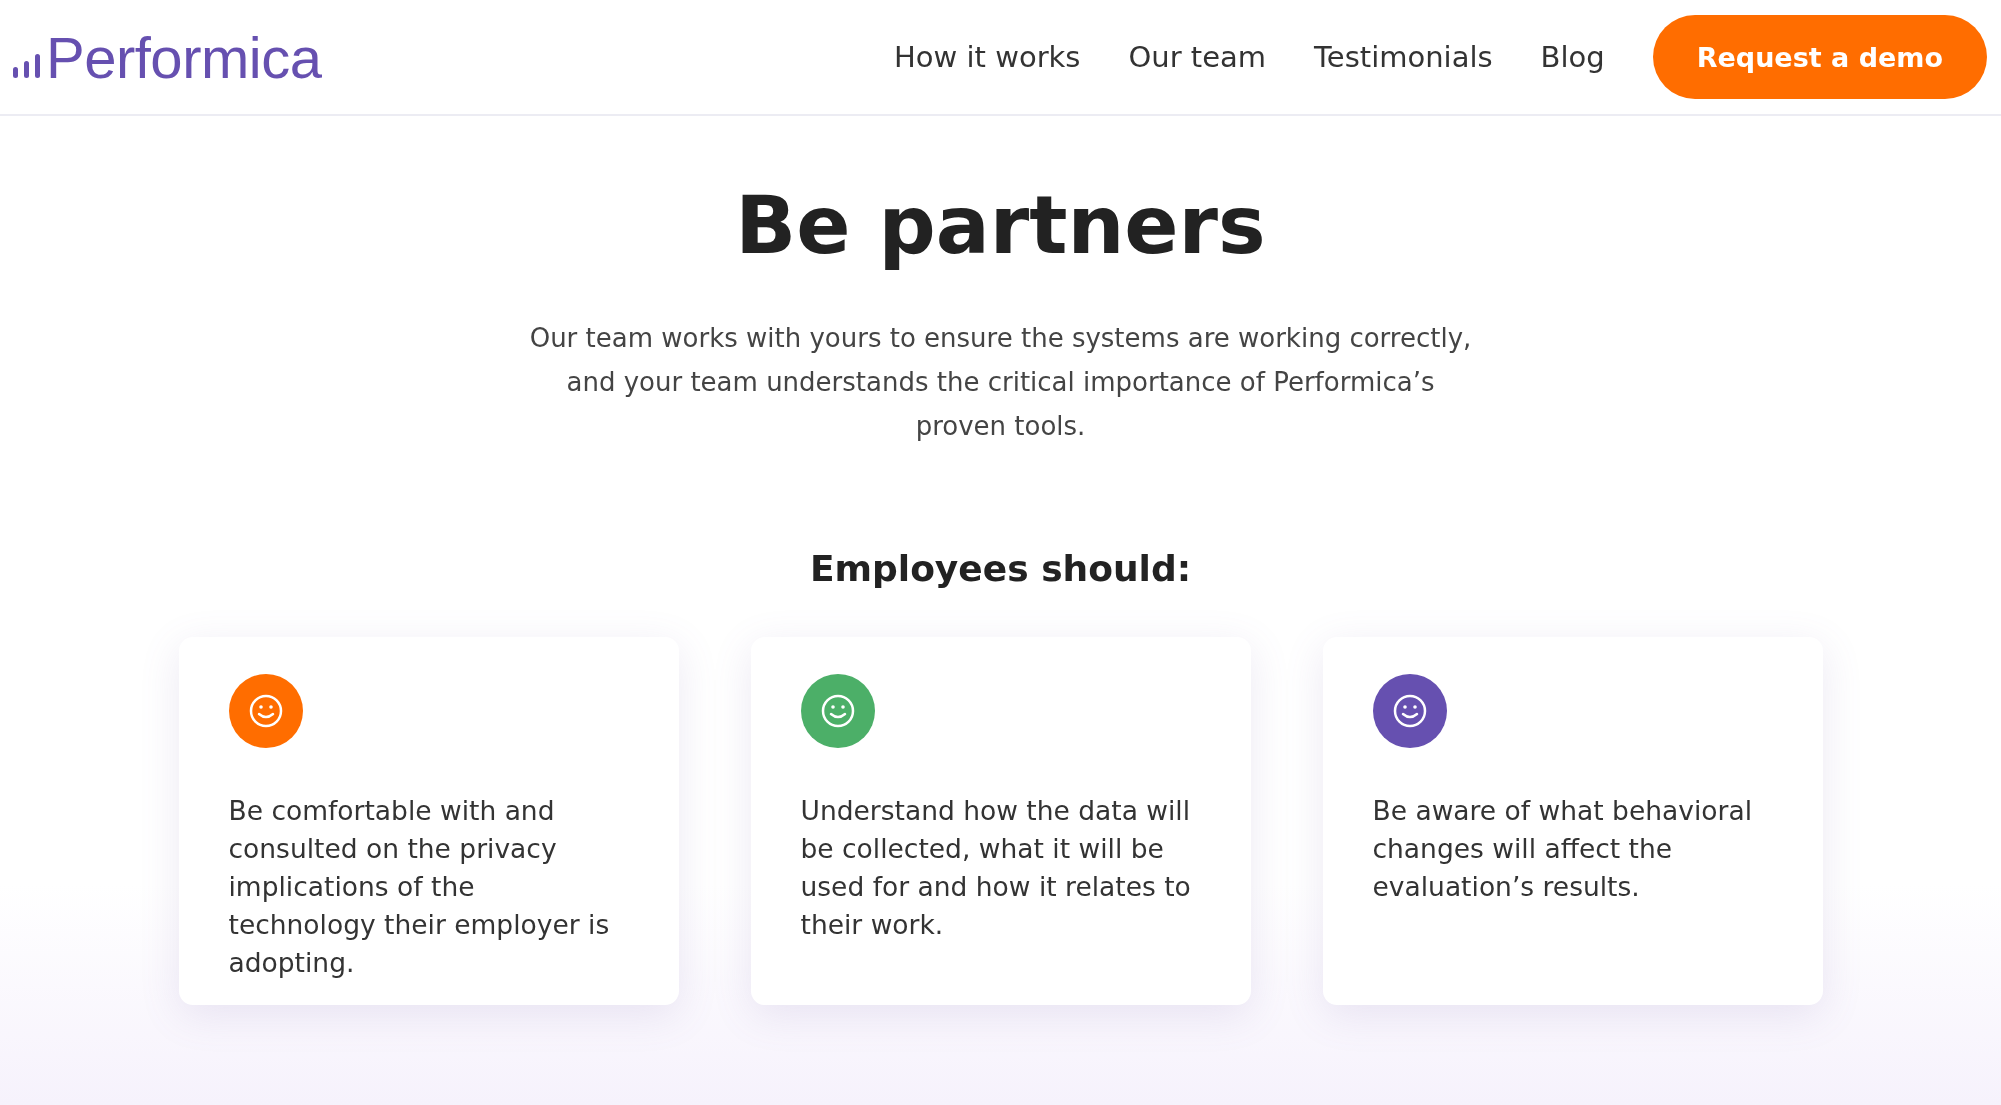 The image size is (2001, 1105). I want to click on card-text: Understand how the data will be collected, what it will be used for and how it relates to their work., so click(996, 868).